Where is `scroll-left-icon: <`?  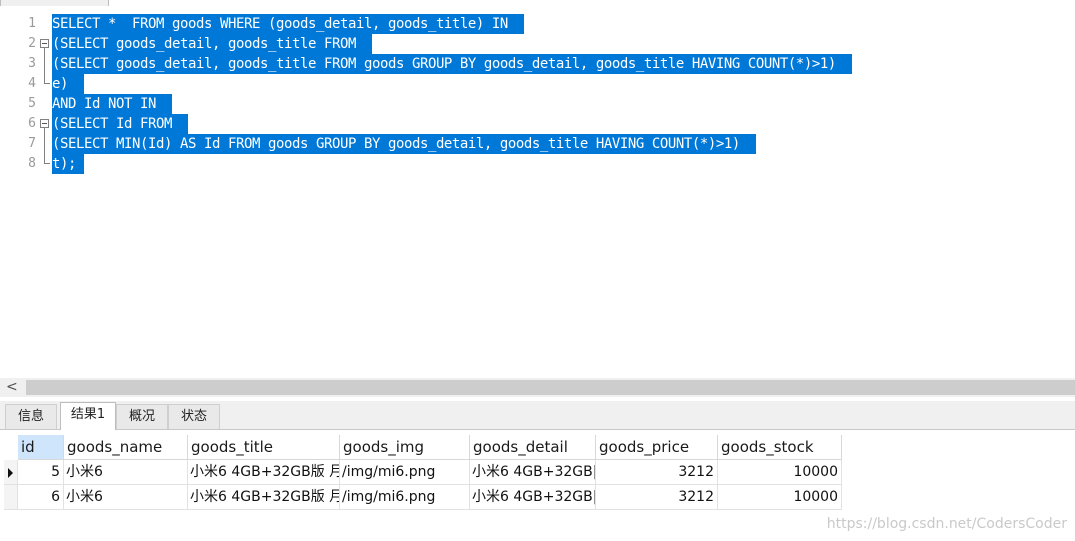
scroll-left-icon: < is located at coordinates (12, 387).